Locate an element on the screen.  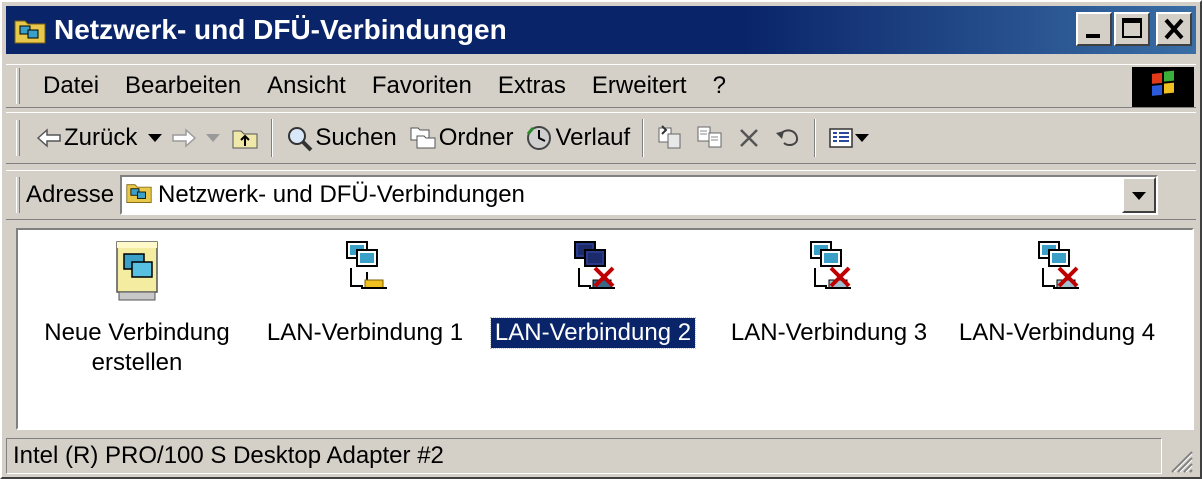
folders-button: Ordner is located at coordinates (461, 138).